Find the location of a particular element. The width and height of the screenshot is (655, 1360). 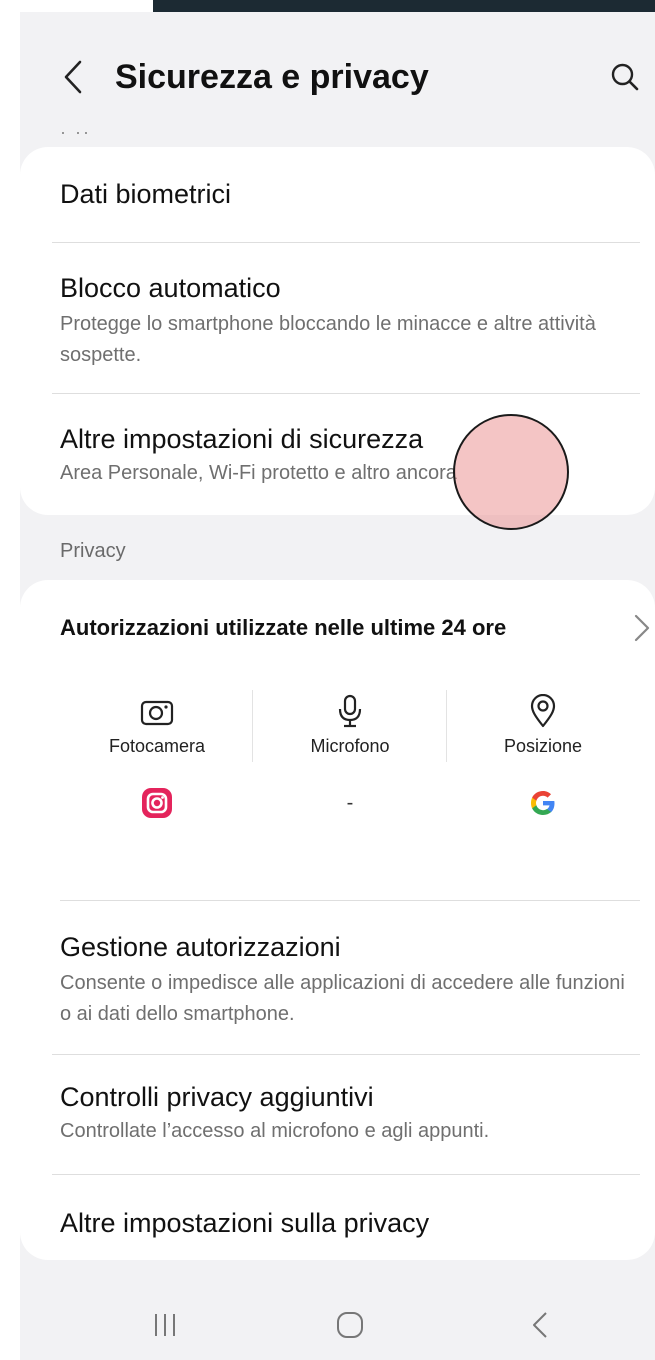

microphone-icon is located at coordinates (350, 711).